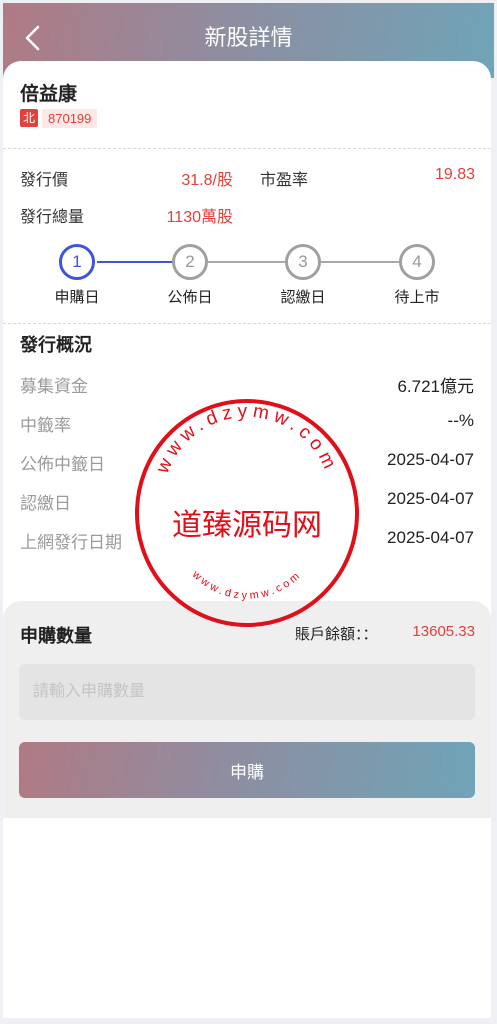  I want to click on watermark-ring-bottom: www.dzymw.com, so click(246, 585).